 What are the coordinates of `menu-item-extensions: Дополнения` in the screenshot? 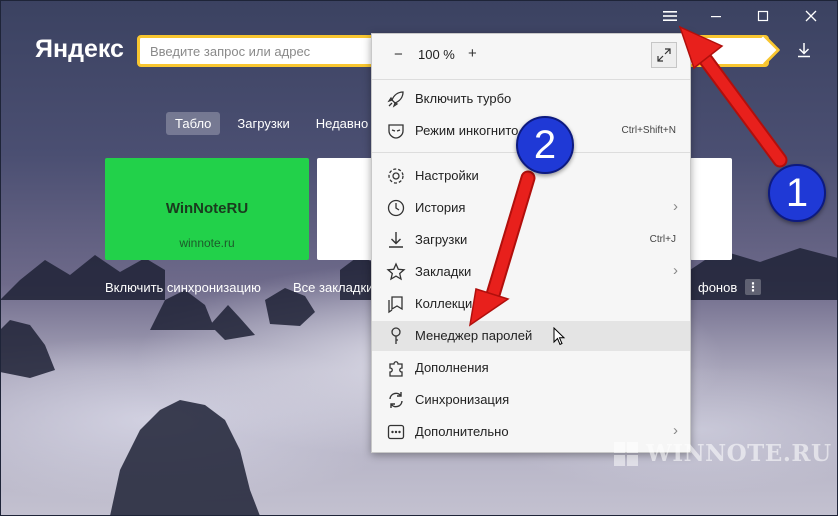 It's located at (531, 368).